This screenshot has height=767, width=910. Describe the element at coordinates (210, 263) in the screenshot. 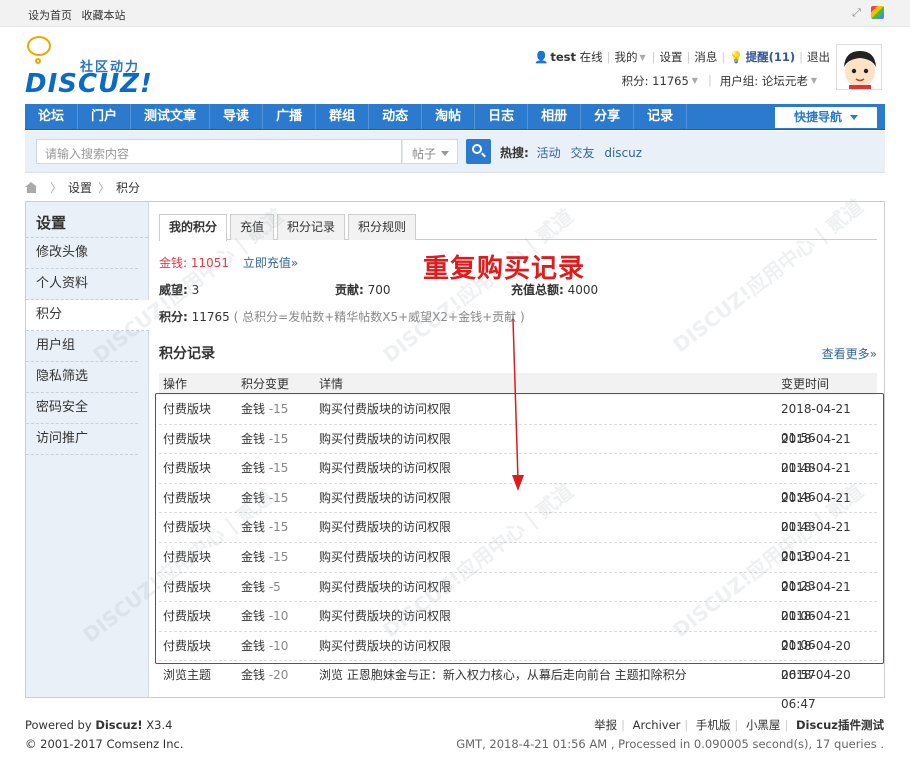

I see `coins-value: 11051` at that location.